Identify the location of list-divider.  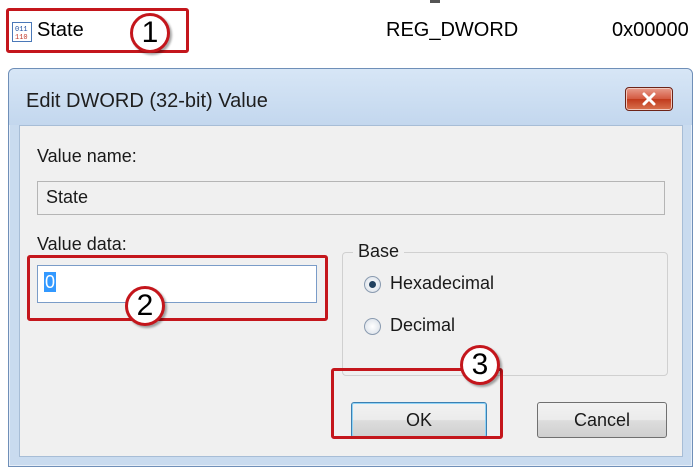
(435, 1).